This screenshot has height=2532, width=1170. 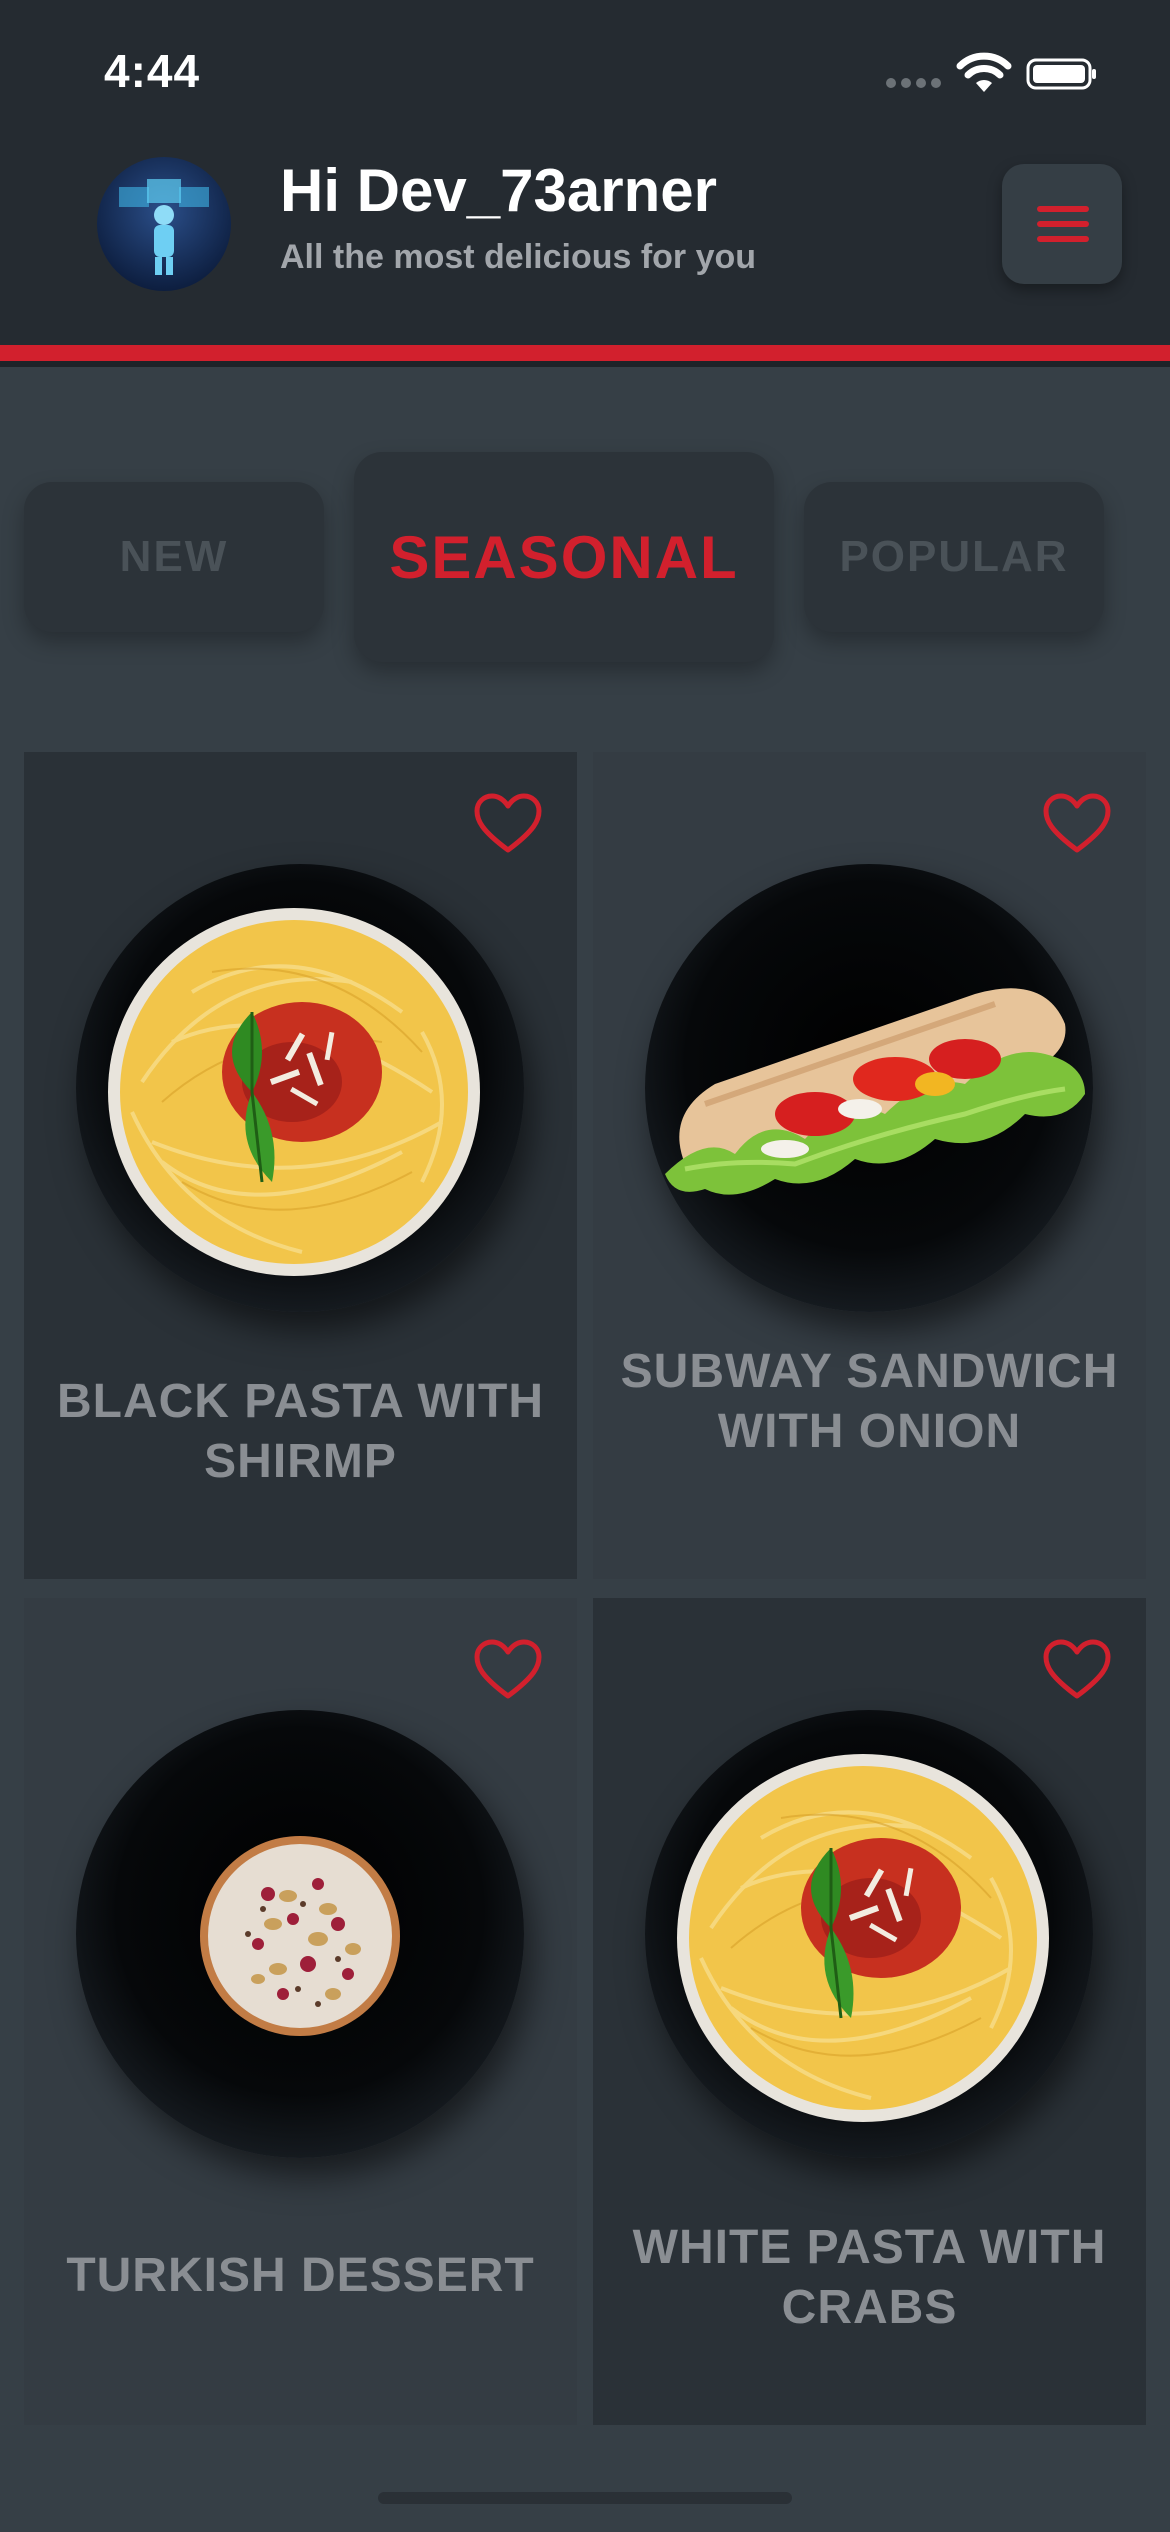 What do you see at coordinates (585, 2498) in the screenshot?
I see `home-indicator` at bounding box center [585, 2498].